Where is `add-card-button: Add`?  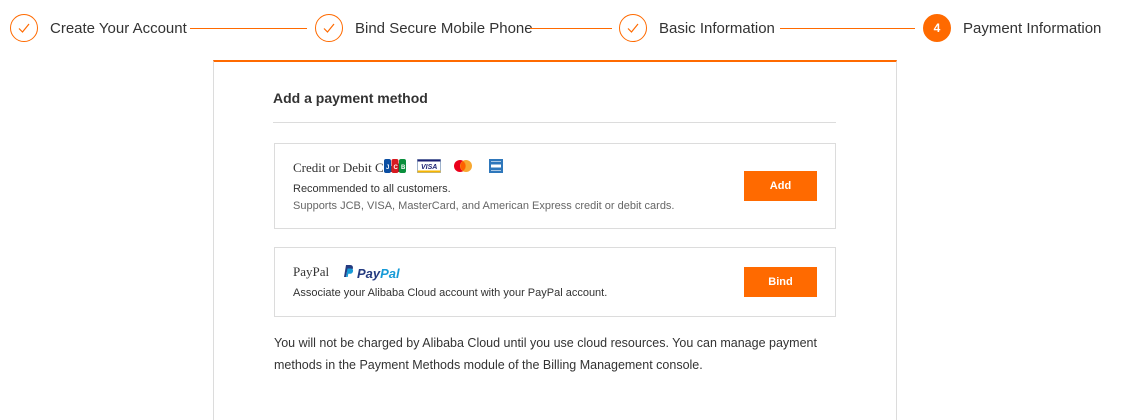
add-card-button: Add is located at coordinates (780, 186).